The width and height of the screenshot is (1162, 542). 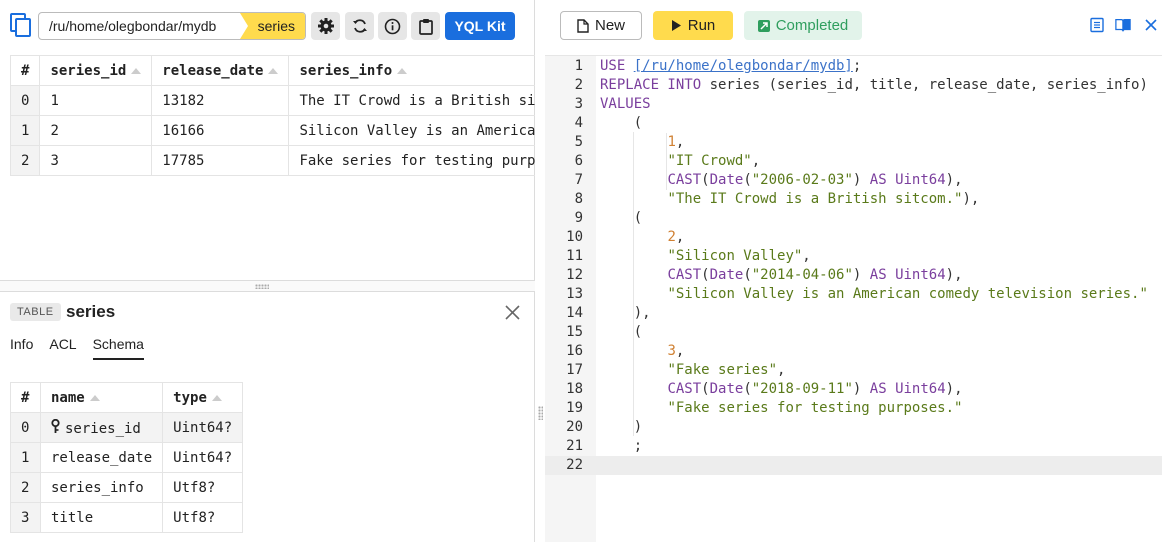 What do you see at coordinates (55, 425) in the screenshot?
I see `key-icon` at bounding box center [55, 425].